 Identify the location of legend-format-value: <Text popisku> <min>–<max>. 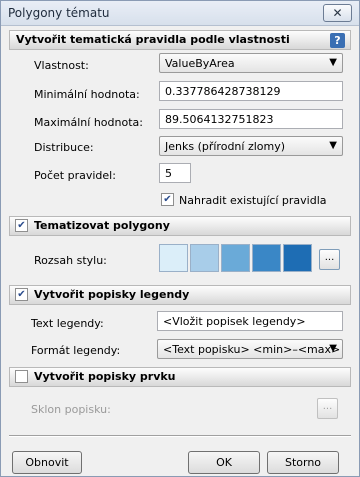
(252, 349).